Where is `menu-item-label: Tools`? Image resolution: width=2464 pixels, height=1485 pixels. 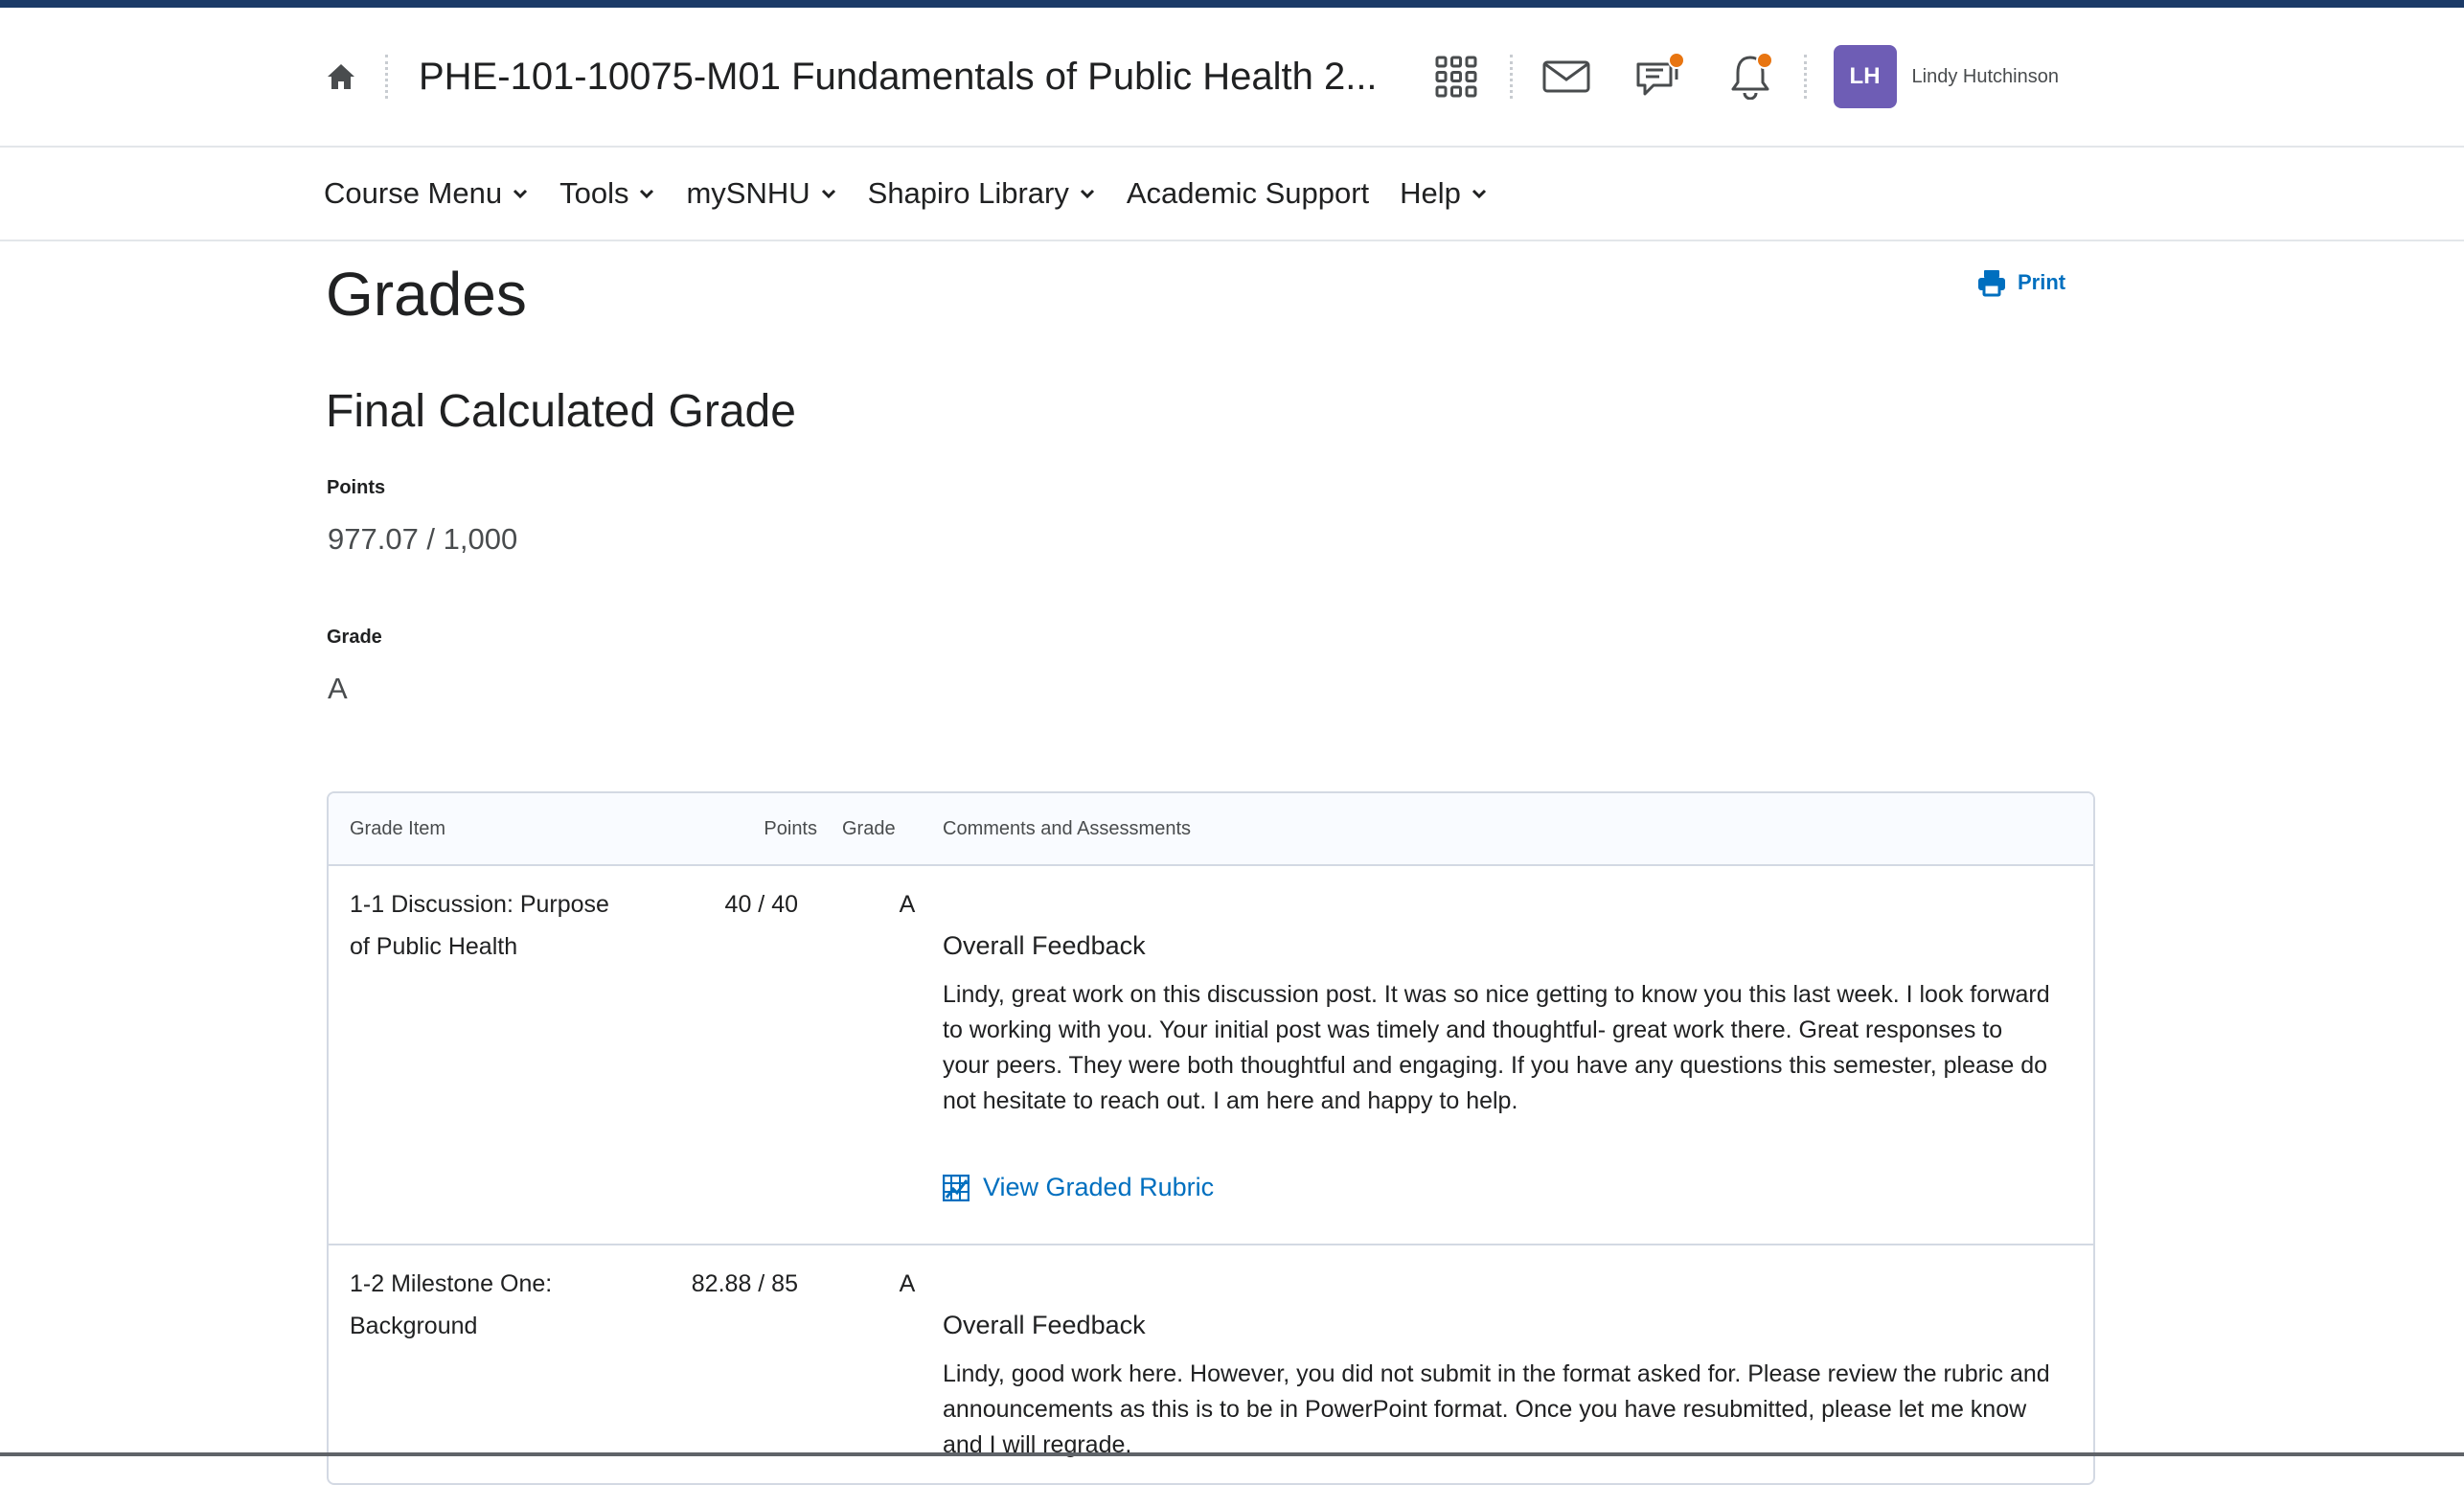 menu-item-label: Tools is located at coordinates (594, 193).